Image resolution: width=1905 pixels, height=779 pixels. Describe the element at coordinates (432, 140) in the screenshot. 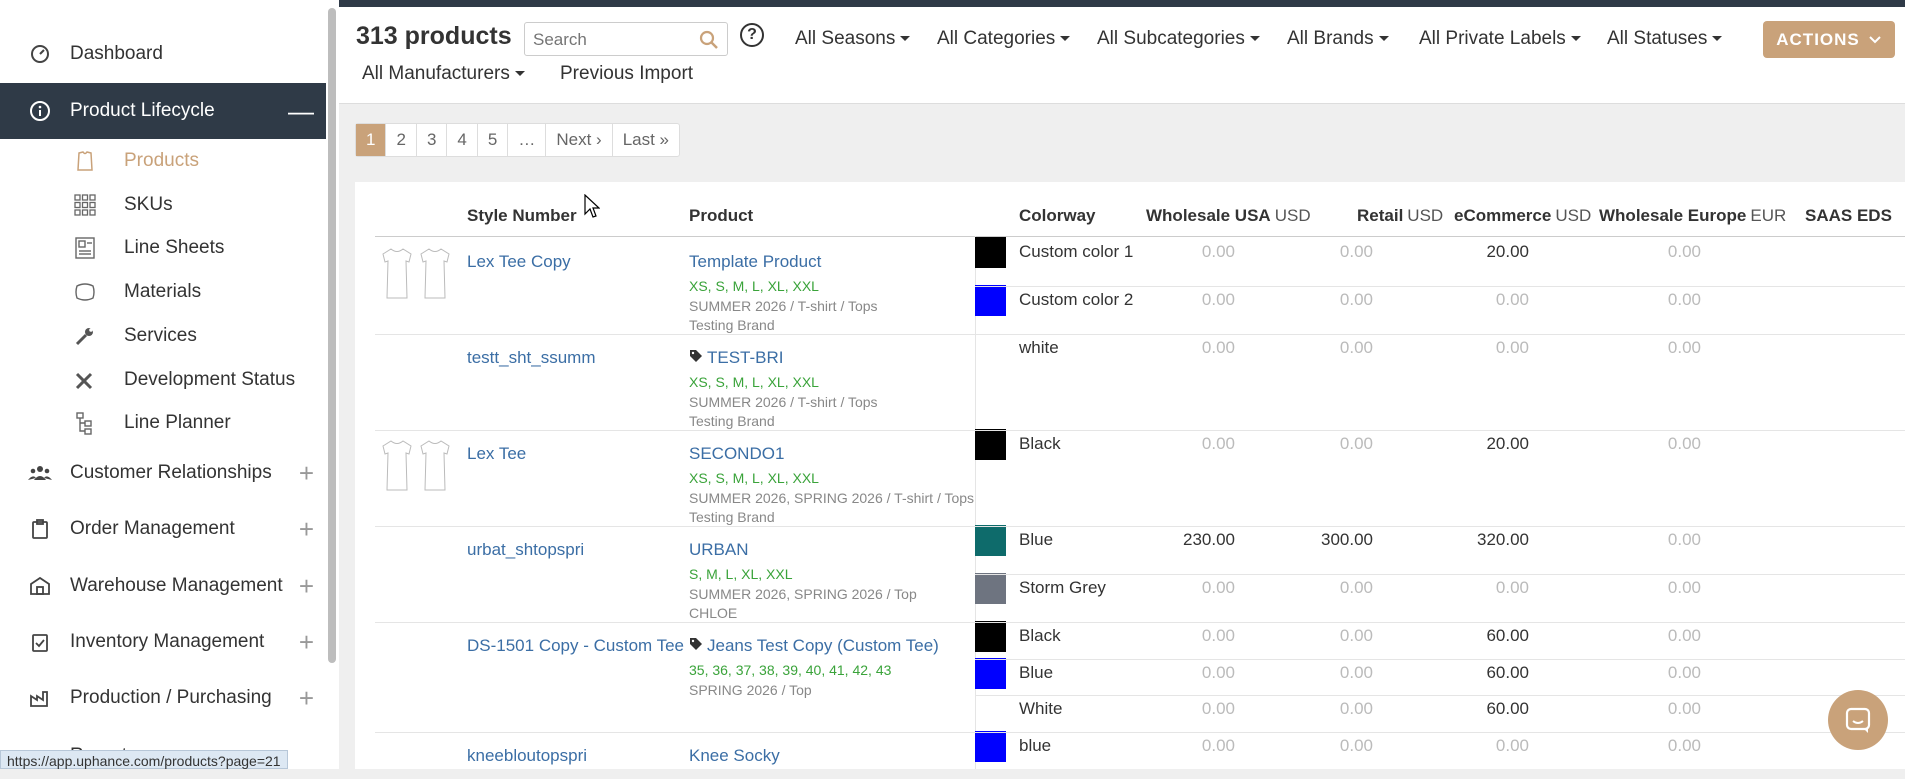

I see `page-3: 3` at that location.